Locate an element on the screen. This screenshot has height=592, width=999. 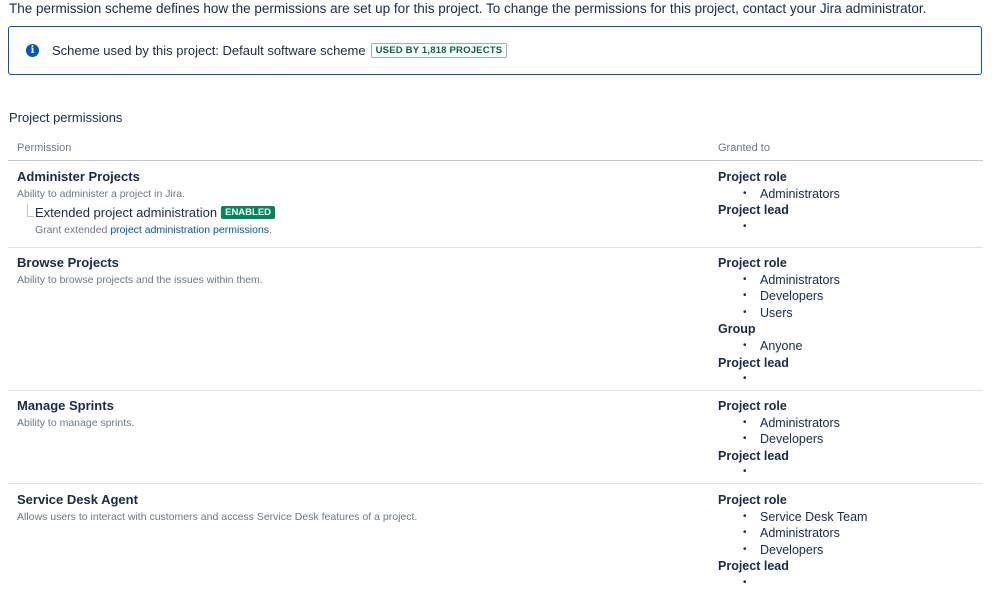
tree-connector is located at coordinates (30, 210).